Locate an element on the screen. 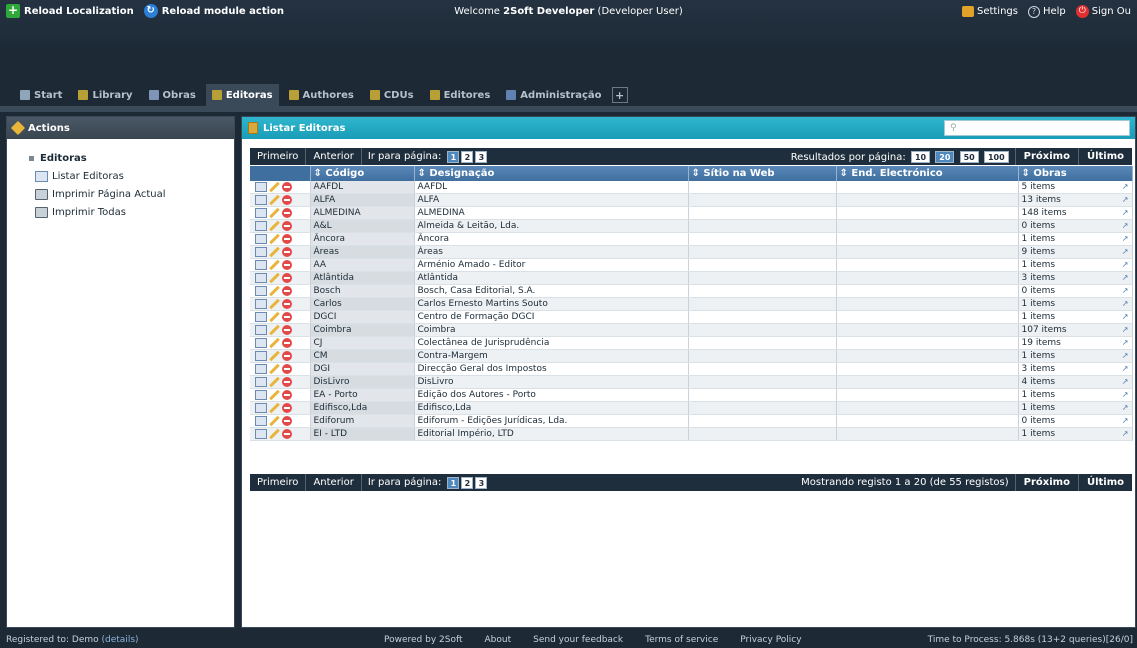  tab-administração: Administração is located at coordinates (553, 95).